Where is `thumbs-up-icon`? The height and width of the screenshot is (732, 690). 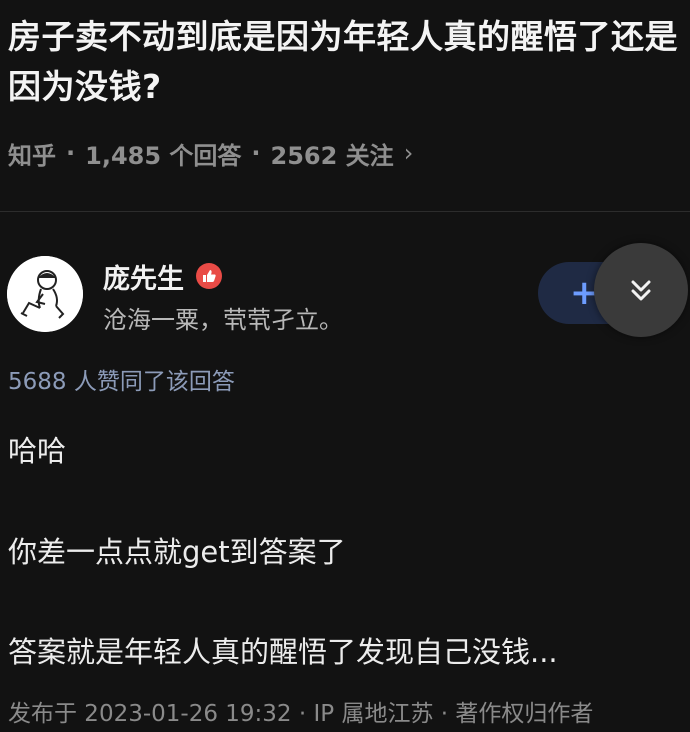 thumbs-up-icon is located at coordinates (209, 276).